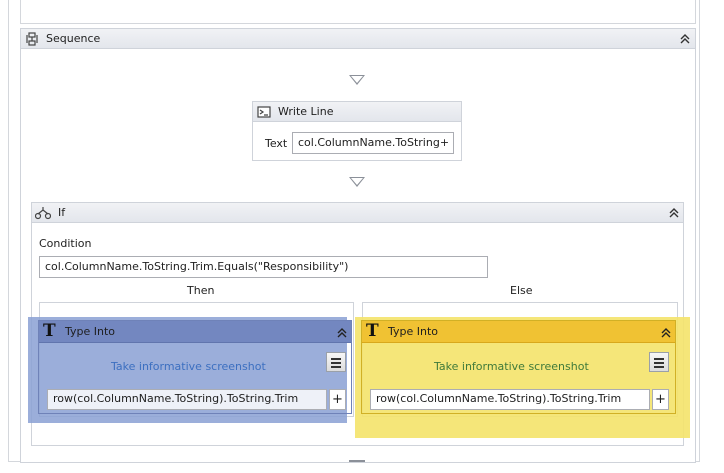 The height and width of the screenshot is (473, 724). Describe the element at coordinates (511, 366) in the screenshot. I see `else-take-screenshot-link: Take informative screenshot` at that location.